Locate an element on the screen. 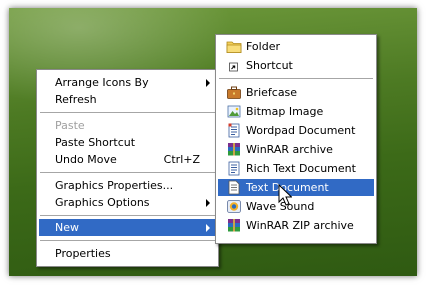 The width and height of the screenshot is (433, 290). winrar-icon is located at coordinates (234, 149).